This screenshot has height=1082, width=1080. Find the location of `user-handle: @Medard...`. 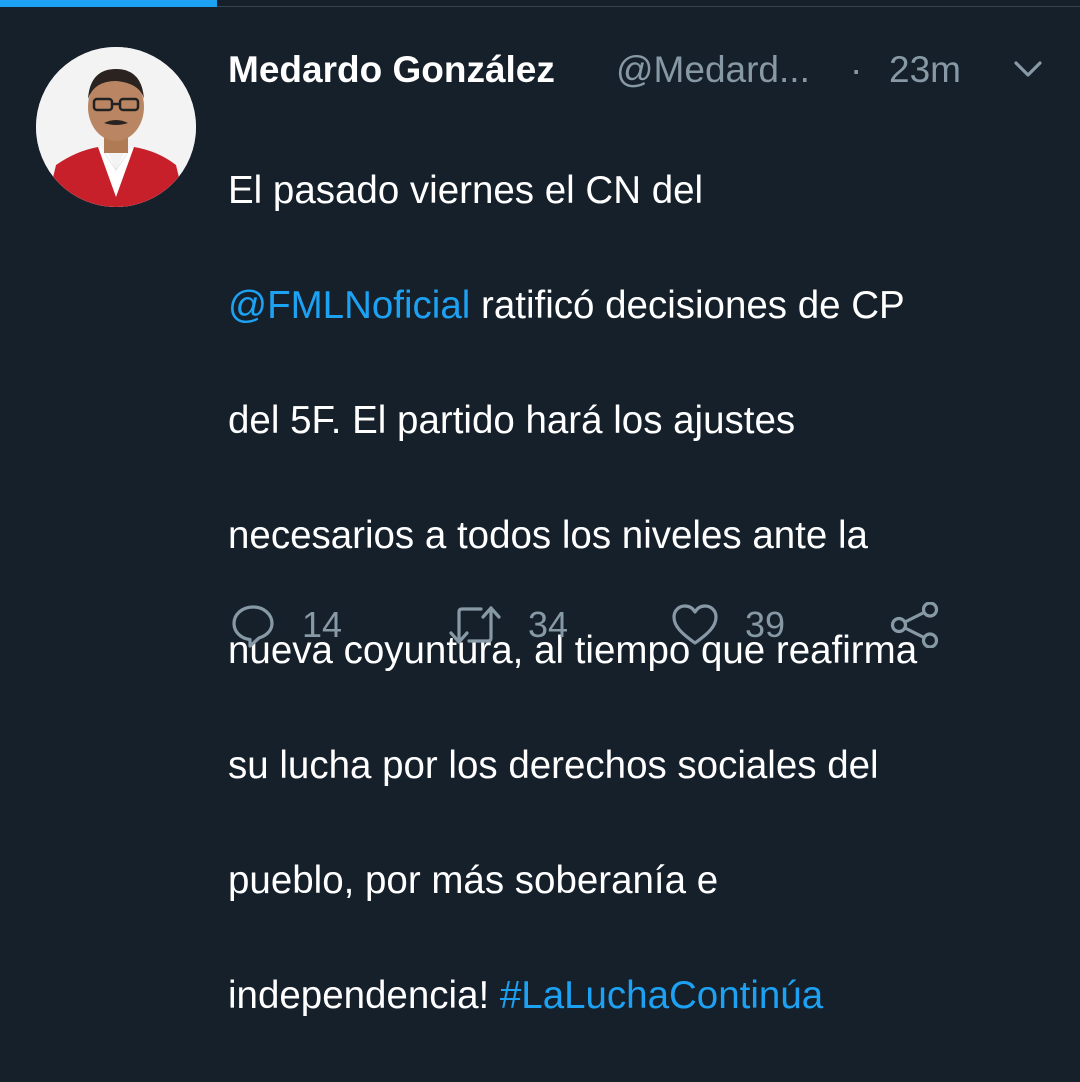

user-handle: @Medard... is located at coordinates (713, 70).